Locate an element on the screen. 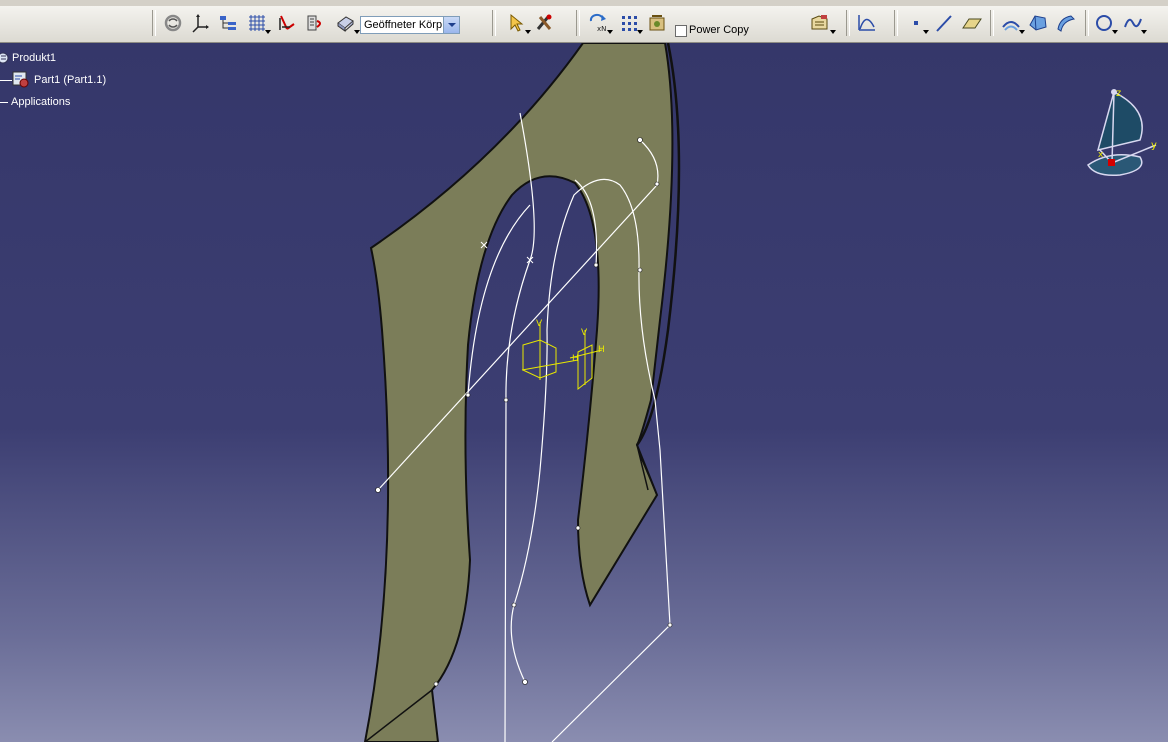 The image size is (1168, 742). sketch-axis is located at coordinates (550, 351).